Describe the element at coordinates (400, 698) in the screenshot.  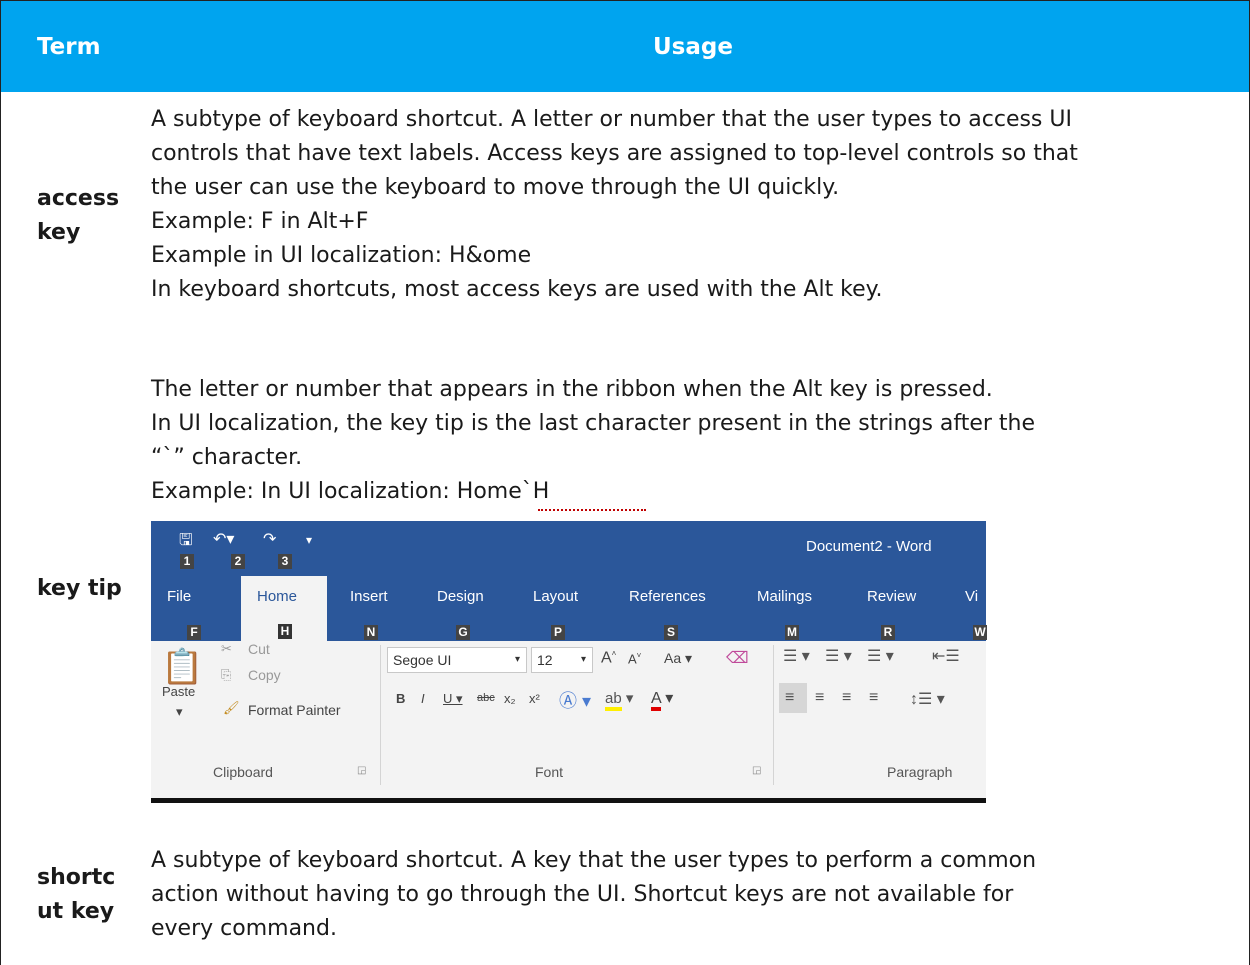
I see `bold-icon: B` at that location.